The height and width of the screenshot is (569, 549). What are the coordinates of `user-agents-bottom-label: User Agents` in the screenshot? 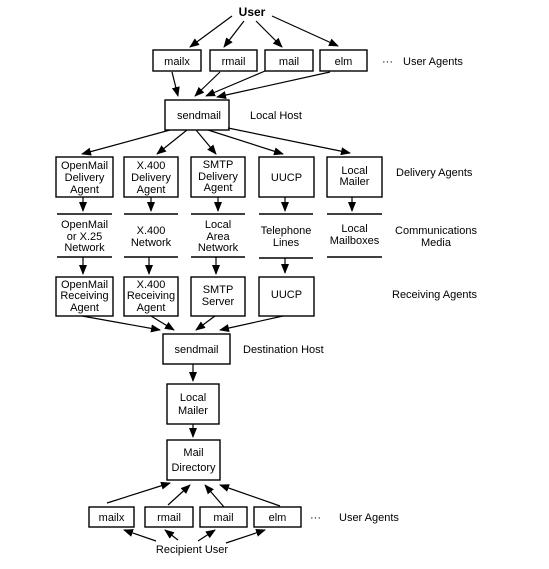 It's located at (369, 518).